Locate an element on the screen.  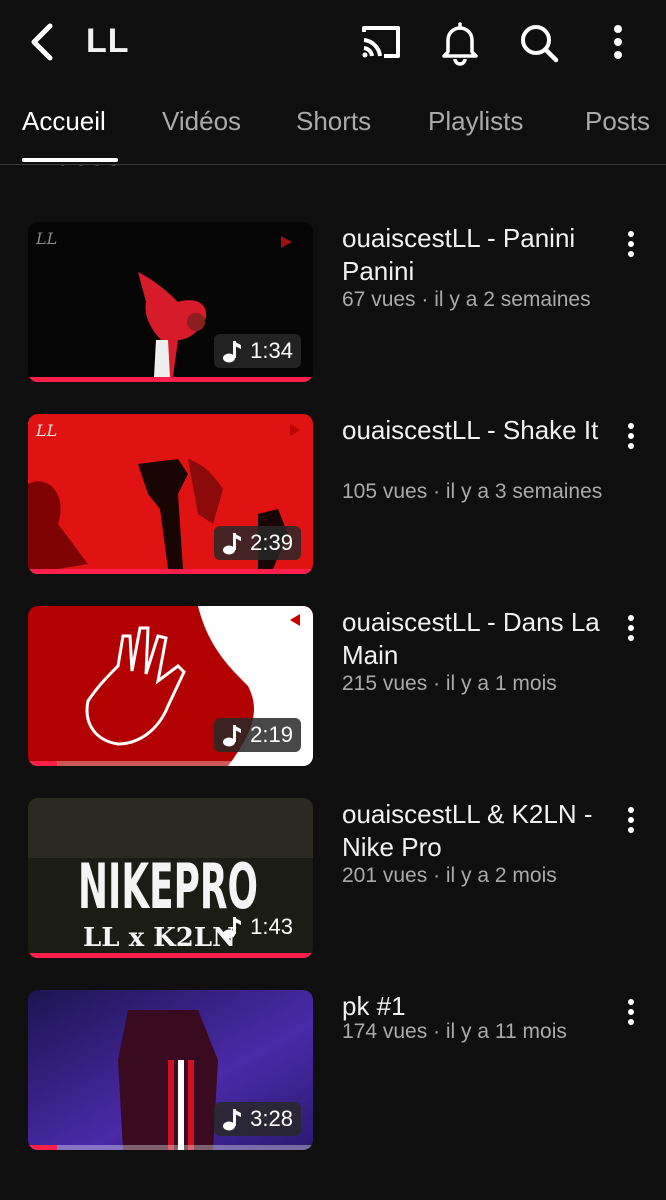
duration-badge: 1:34 is located at coordinates (257, 351).